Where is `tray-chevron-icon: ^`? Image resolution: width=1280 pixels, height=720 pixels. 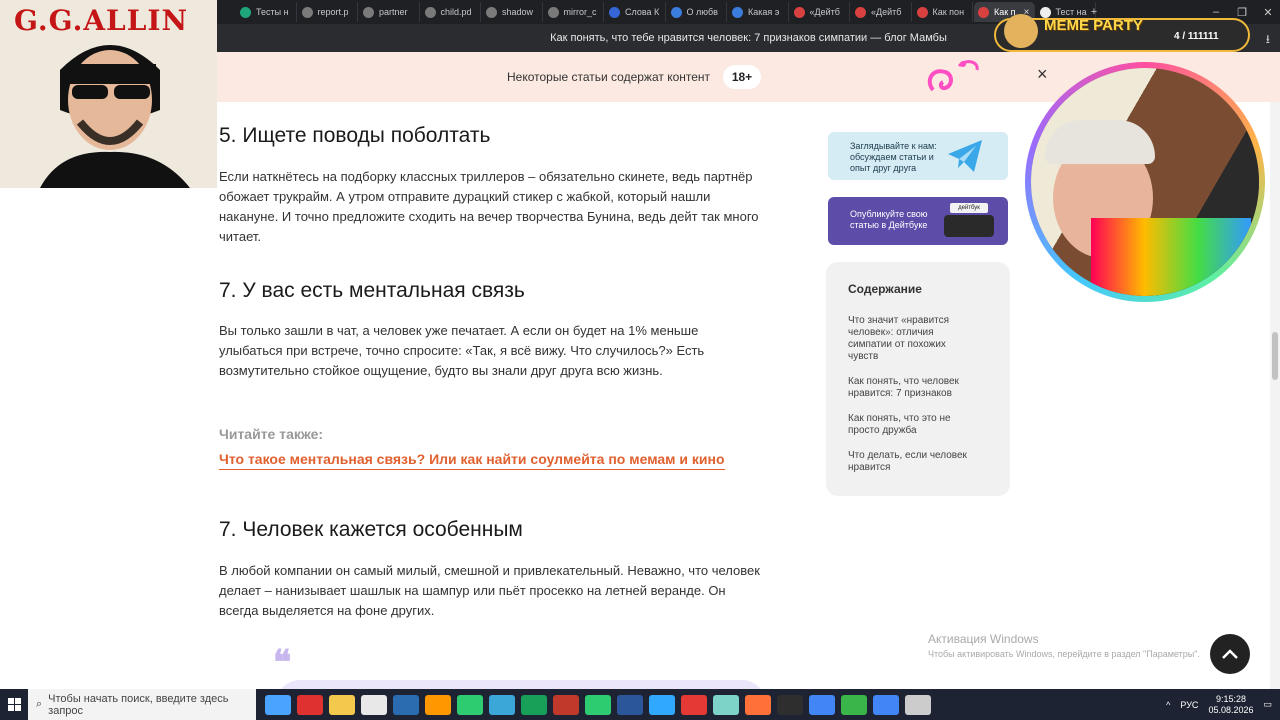
tray-chevron-icon: ^ is located at coordinates (1168, 705).